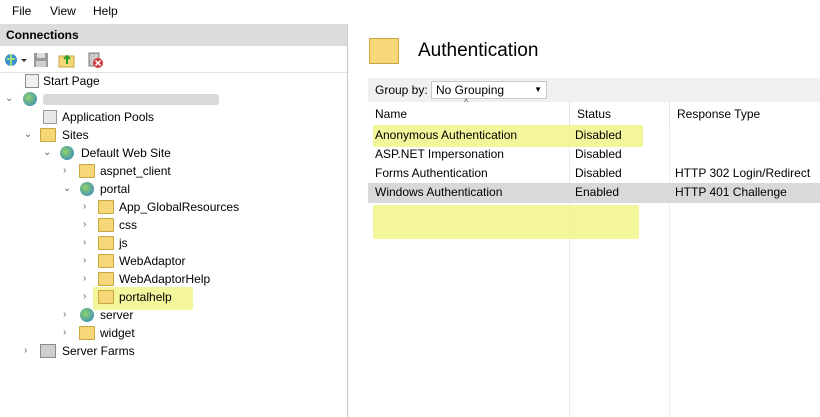  Describe the element at coordinates (150, 351) in the screenshot. I see `tree-node-server-farms: › Server Farms` at that location.